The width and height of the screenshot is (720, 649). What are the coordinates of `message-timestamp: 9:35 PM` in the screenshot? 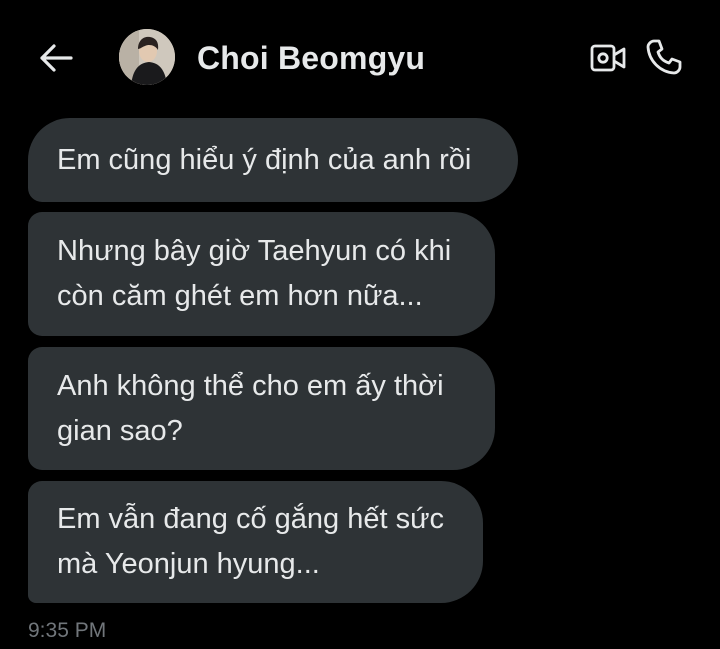 It's located at (67, 630).